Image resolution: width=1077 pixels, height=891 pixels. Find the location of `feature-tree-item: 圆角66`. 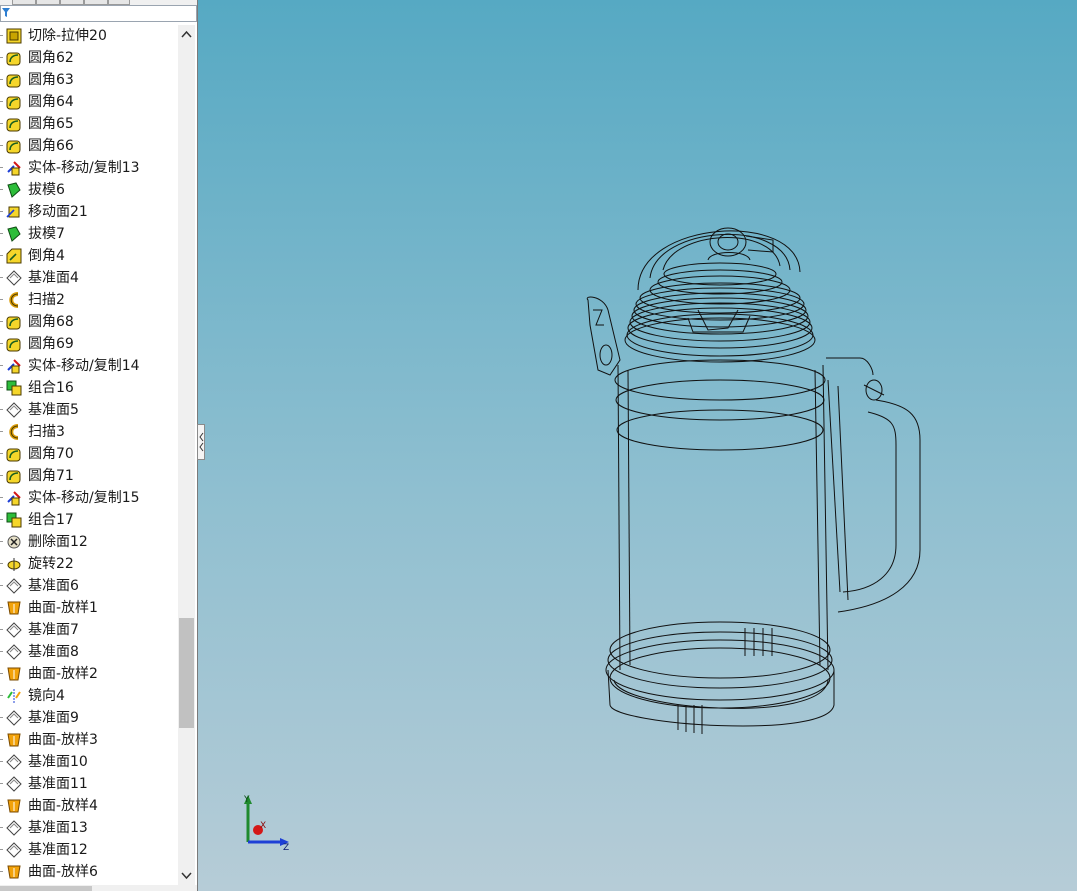

feature-tree-item: 圆角66 is located at coordinates (89, 146).